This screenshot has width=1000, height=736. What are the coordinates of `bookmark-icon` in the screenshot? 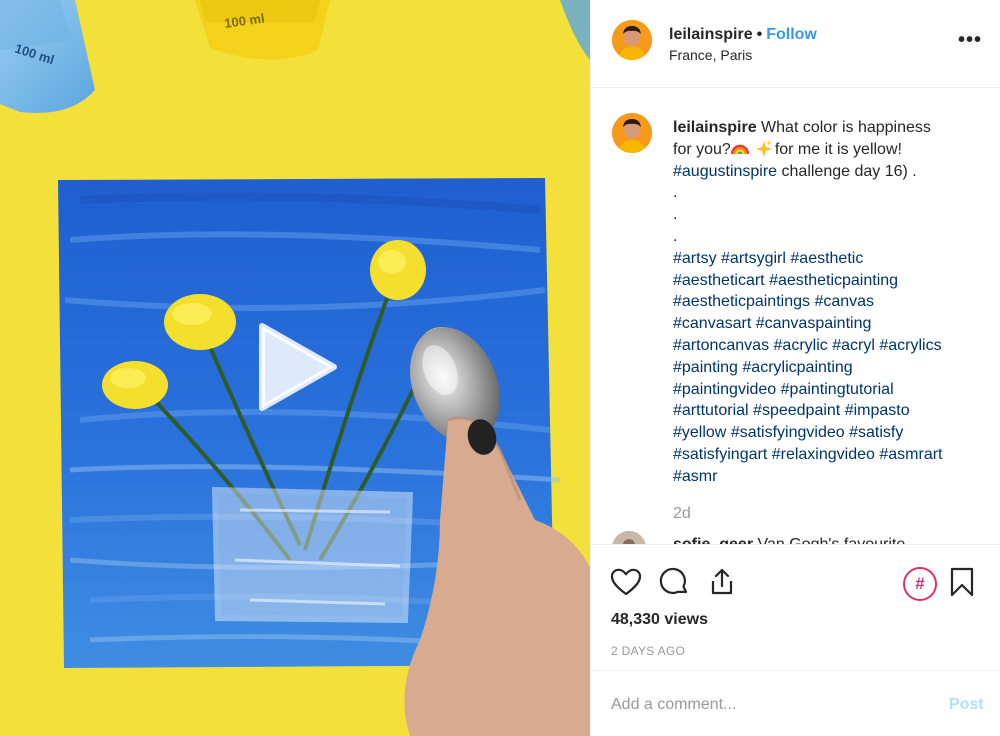 It's located at (962, 582).